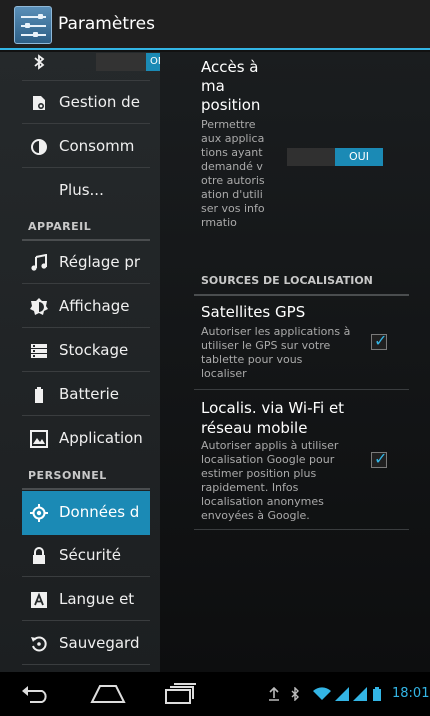 This screenshot has height=716, width=430. I want to click on brightness-icon, so click(39, 307).